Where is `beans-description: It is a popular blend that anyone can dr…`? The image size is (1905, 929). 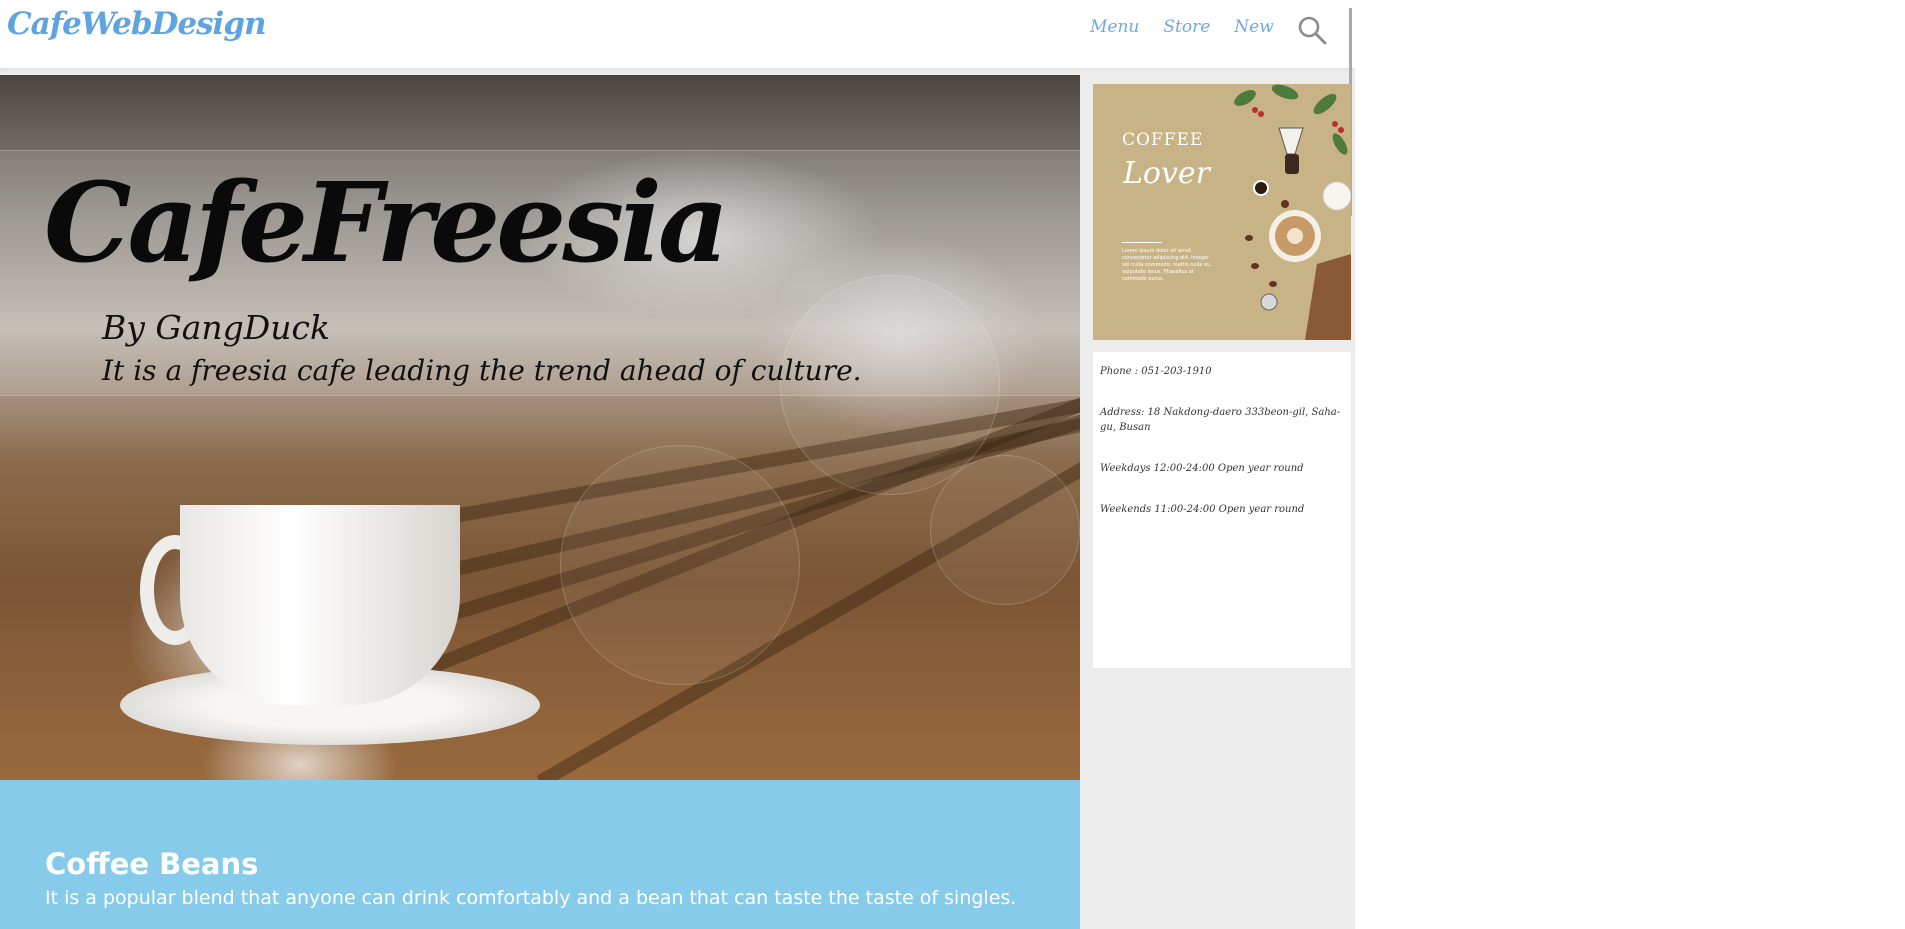
beans-description: It is a popular blend that anyone can dr… is located at coordinates (531, 898).